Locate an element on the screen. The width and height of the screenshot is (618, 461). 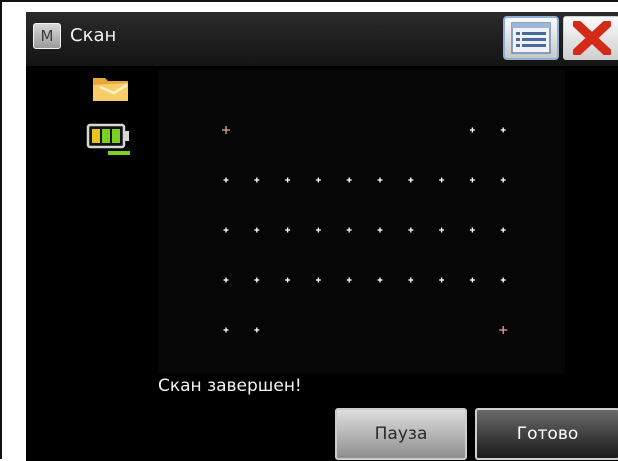
battery-icon is located at coordinates (108, 139).